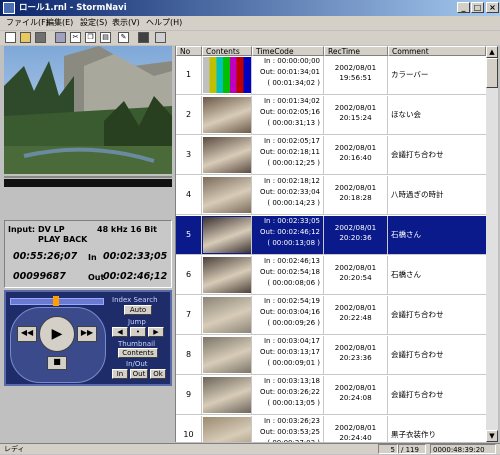 Image resolution: width=500 pixels, height=455 pixels. Describe the element at coordinates (227, 51) in the screenshot. I see `col-contents: Contents` at that location.